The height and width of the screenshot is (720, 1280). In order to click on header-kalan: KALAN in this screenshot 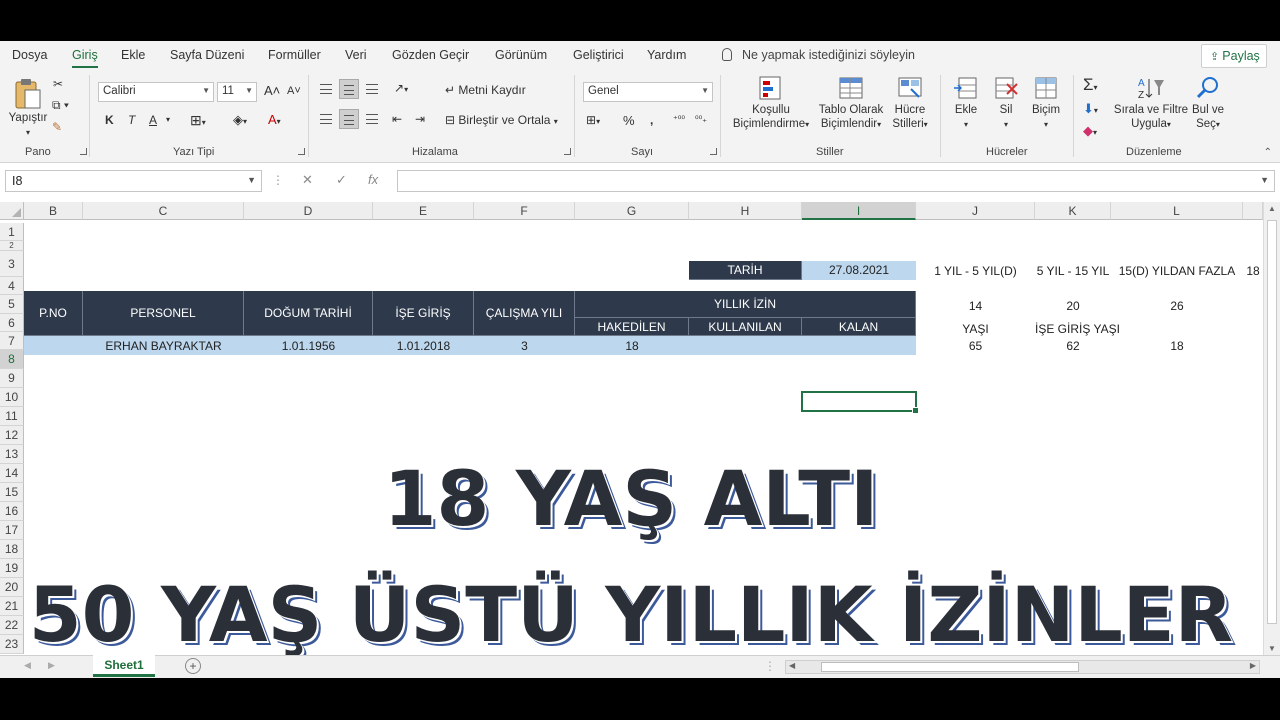, I will do `click(859, 327)`.